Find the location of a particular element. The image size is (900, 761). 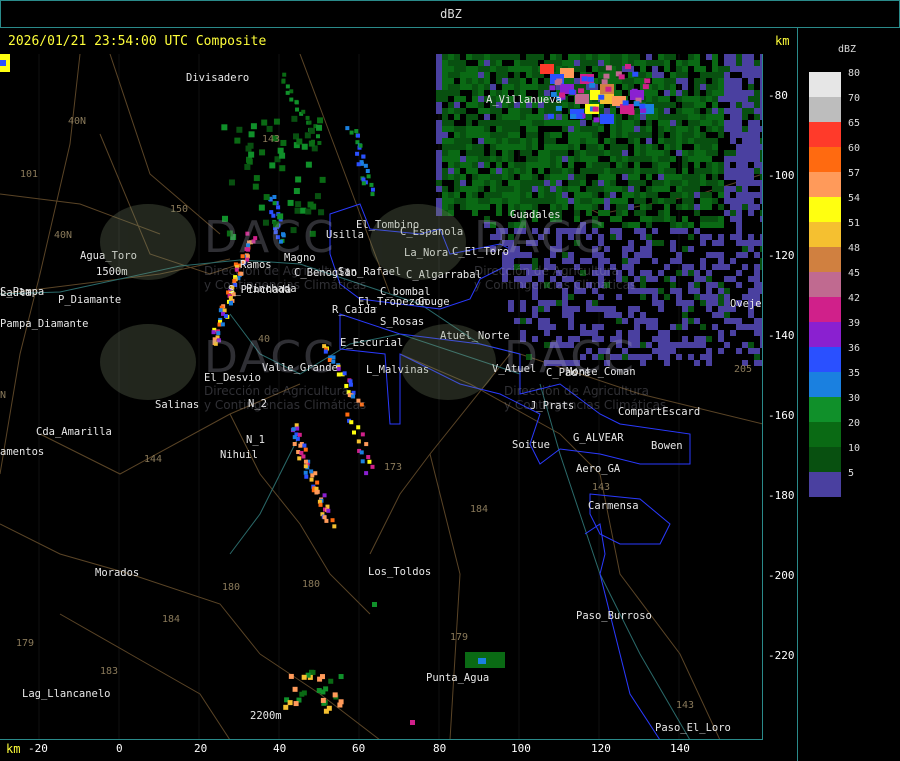

route-number-label: 143 is located at coordinates (601, 487).